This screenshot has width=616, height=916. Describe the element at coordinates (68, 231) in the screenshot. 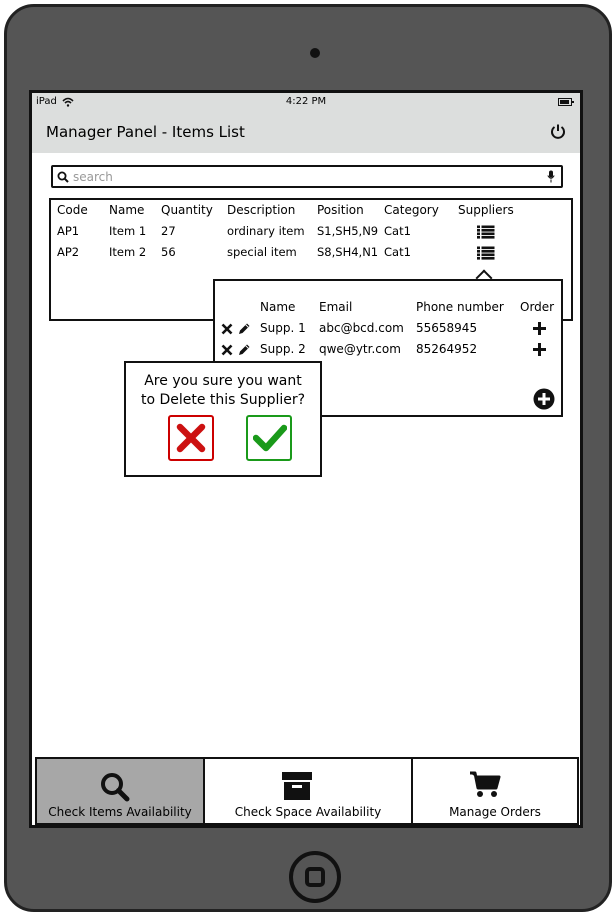

I see `table-cell: AP1` at that location.